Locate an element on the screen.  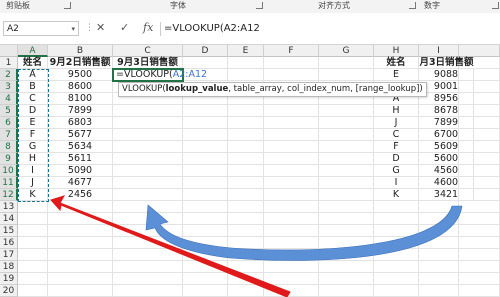
cell-name-right: G is located at coordinates (396, 171).